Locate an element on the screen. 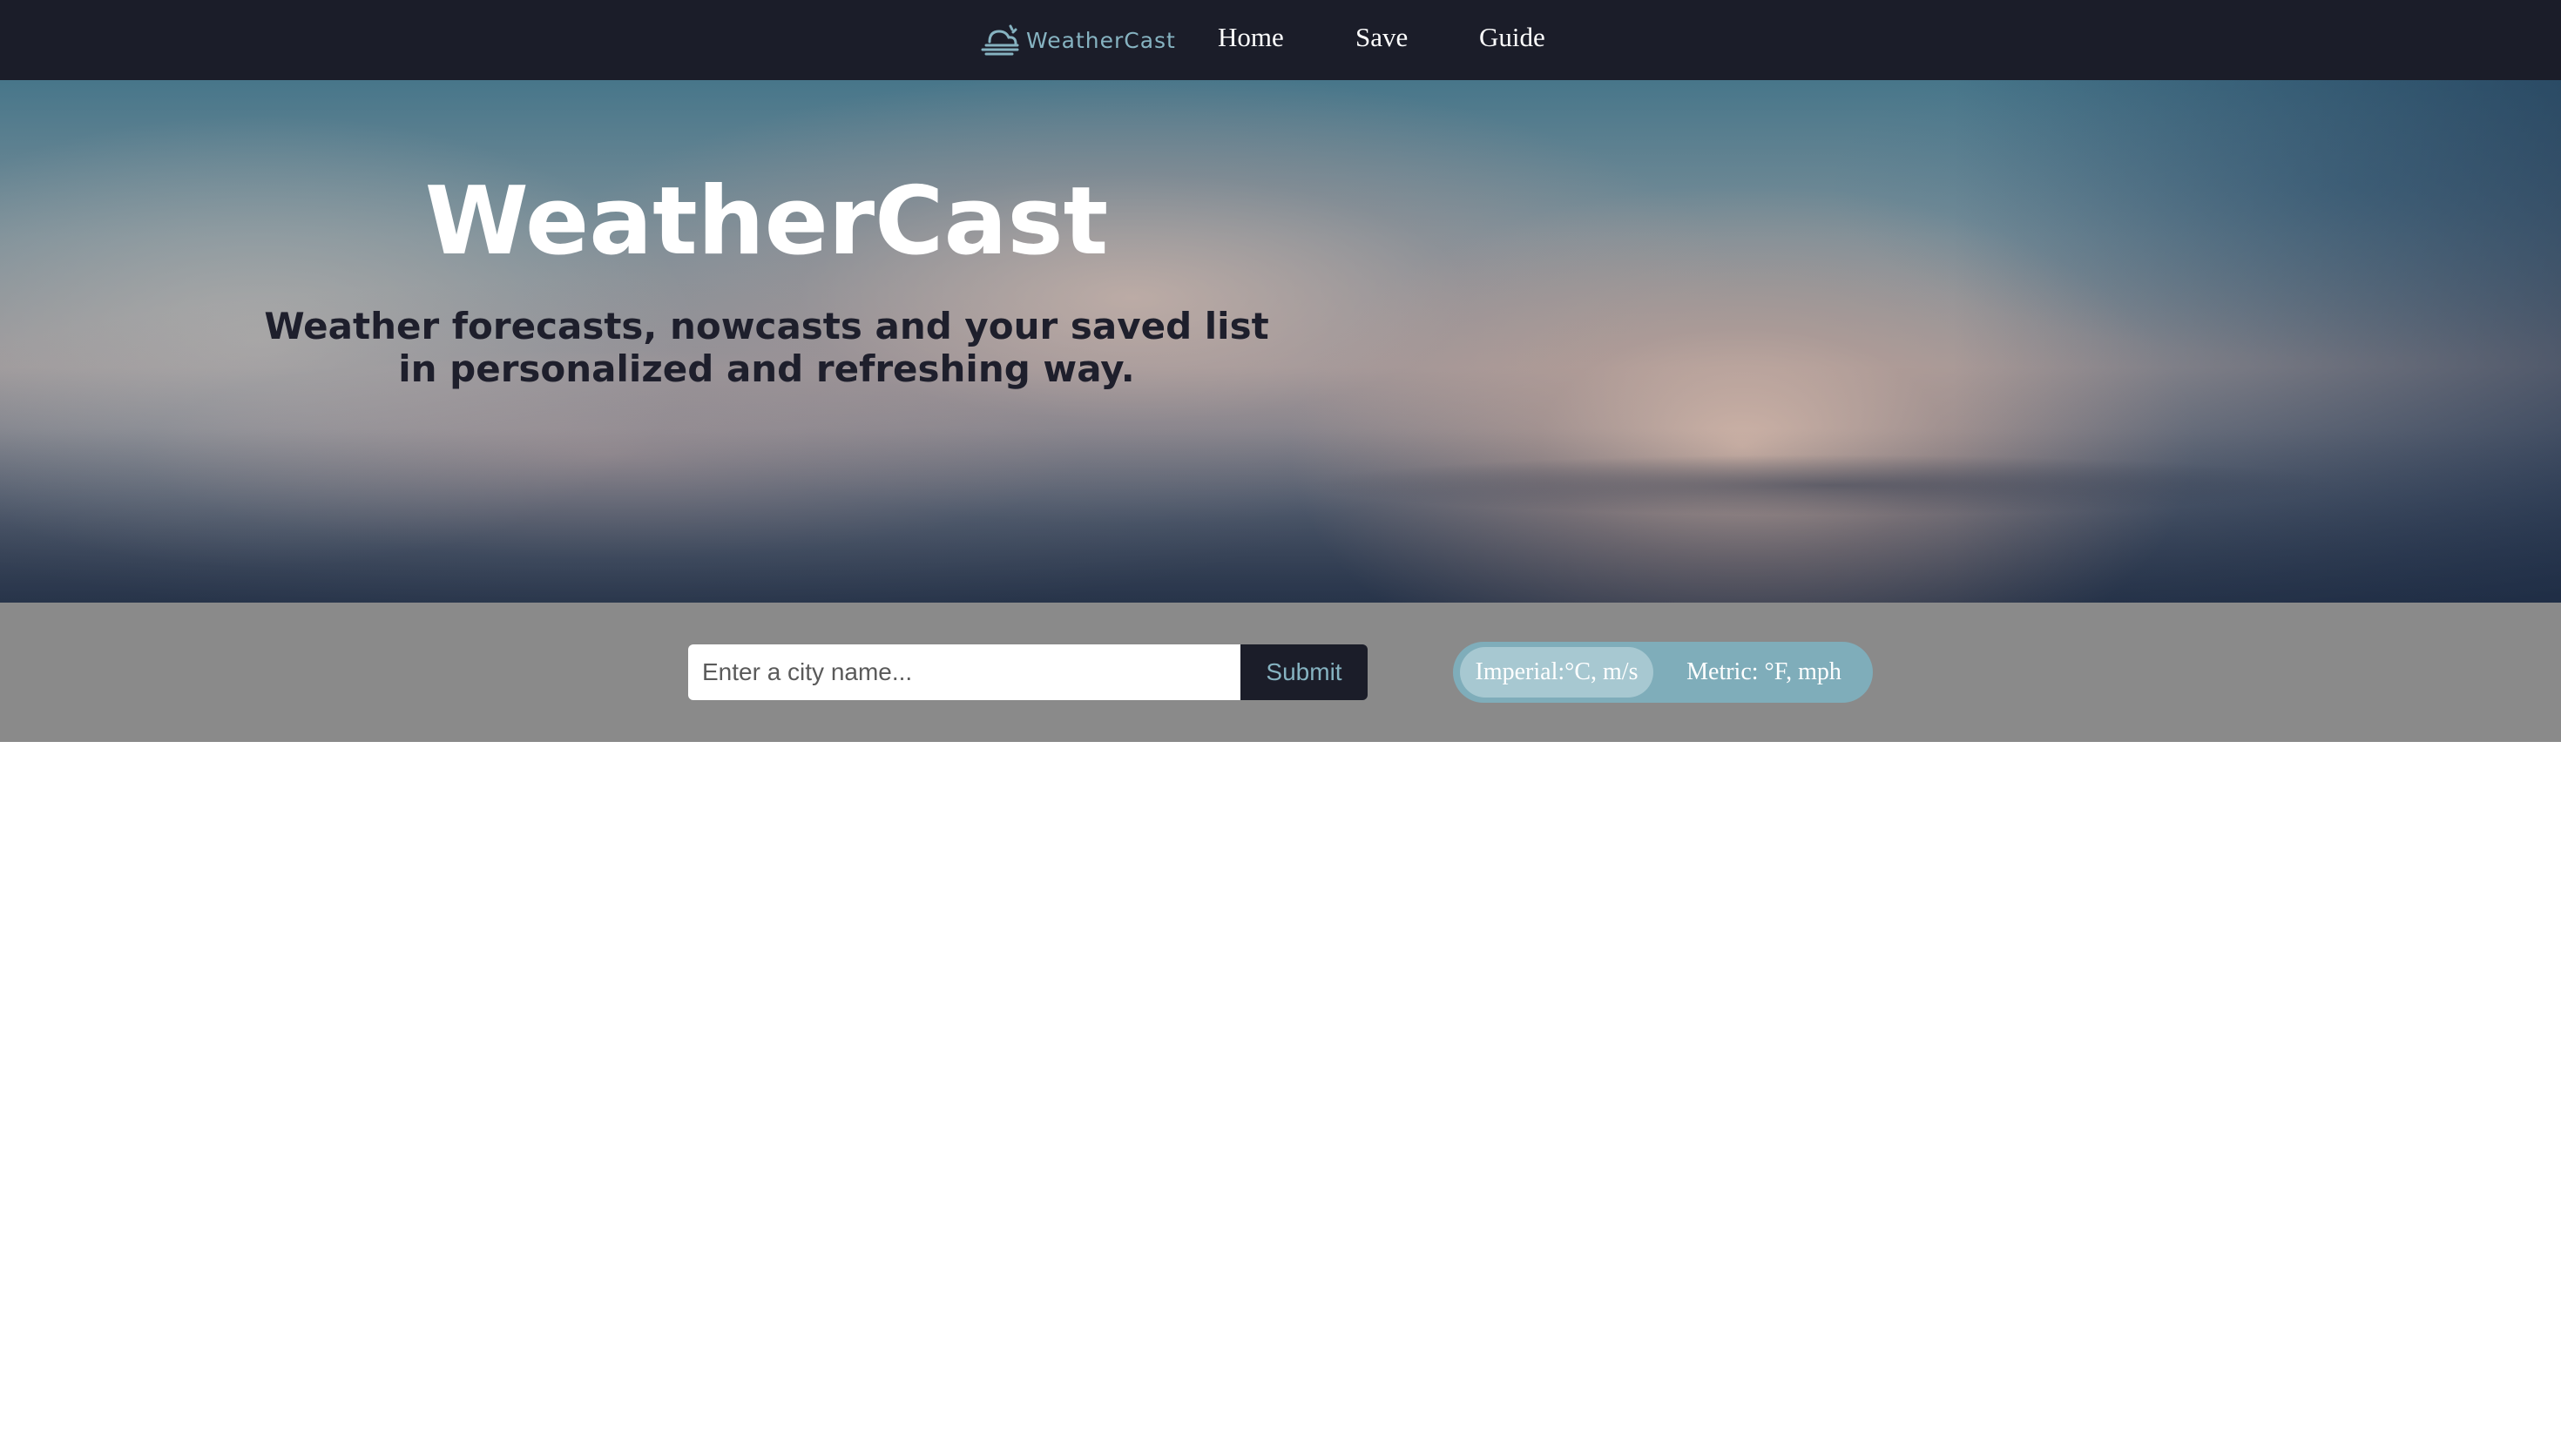 The height and width of the screenshot is (1456, 2561). unit-option-metric: Metric: °F, mph is located at coordinates (1764, 672).